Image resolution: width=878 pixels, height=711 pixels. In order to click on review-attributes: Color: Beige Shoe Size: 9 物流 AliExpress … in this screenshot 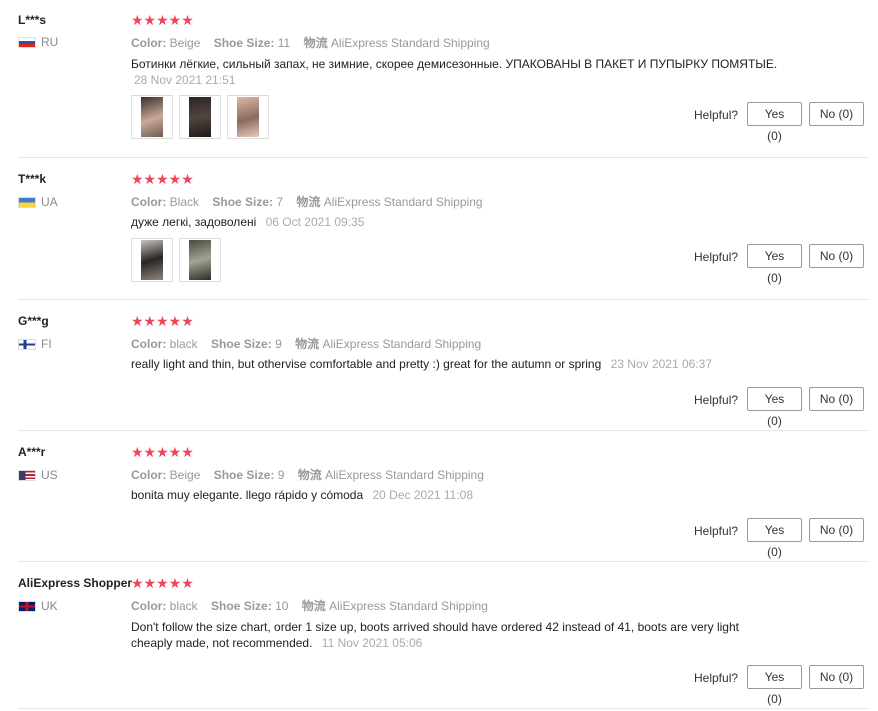, I will do `click(307, 474)`.